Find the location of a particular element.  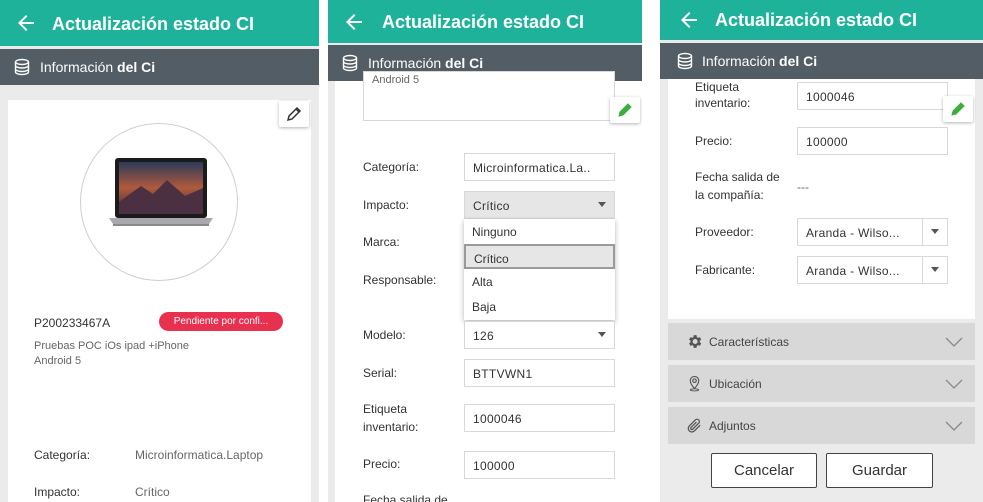

cancel-button: Cancelar is located at coordinates (764, 470).